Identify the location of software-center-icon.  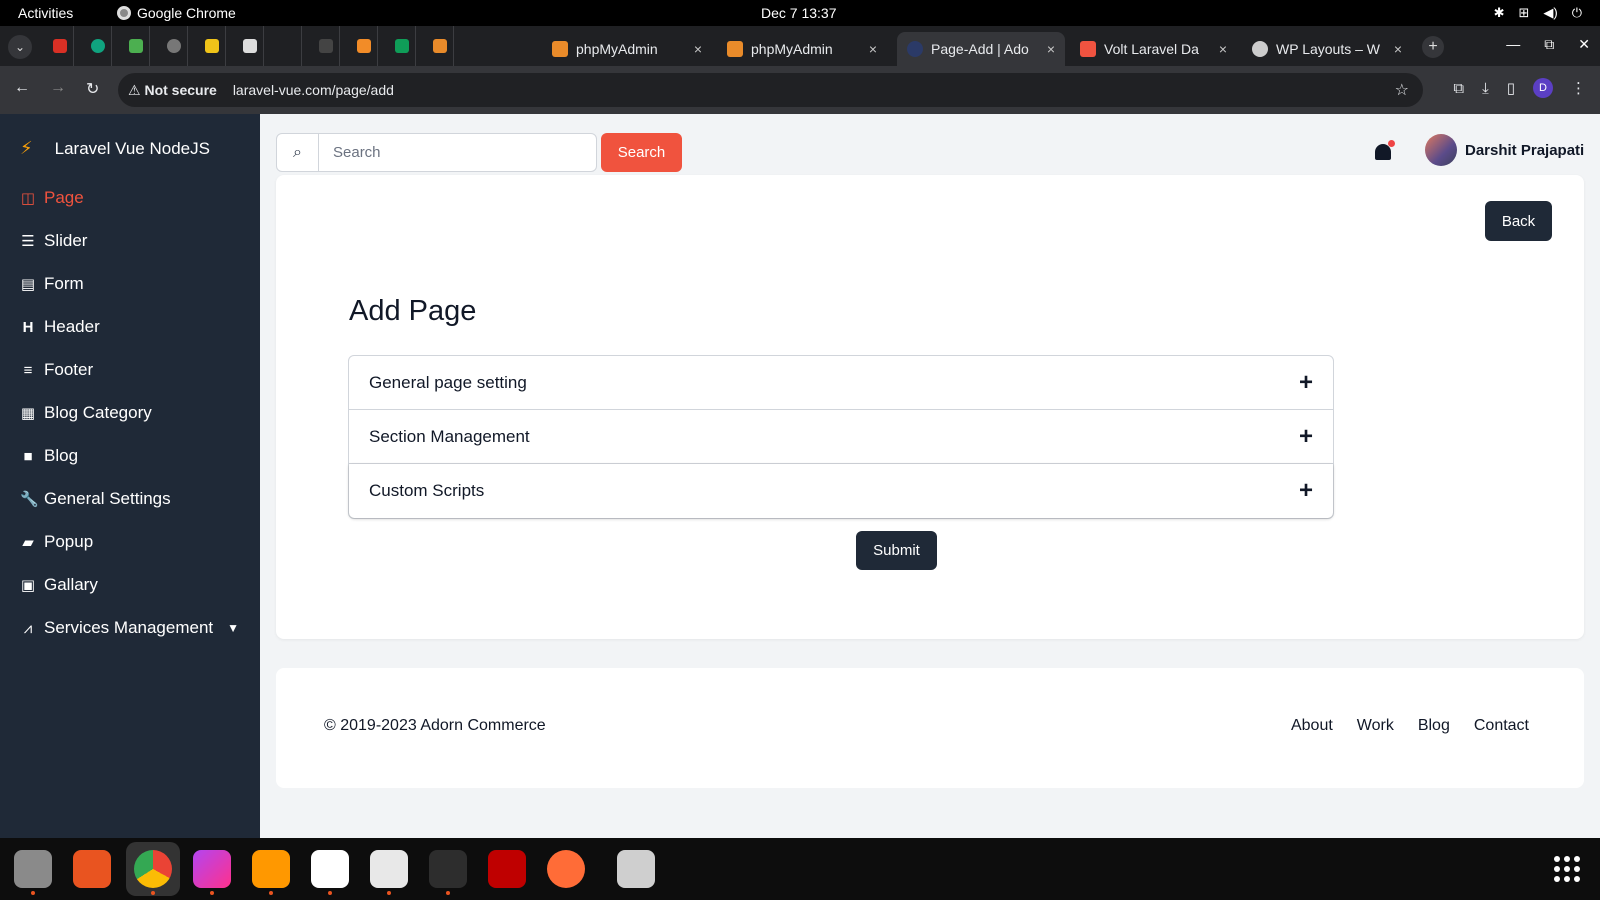
(92, 869).